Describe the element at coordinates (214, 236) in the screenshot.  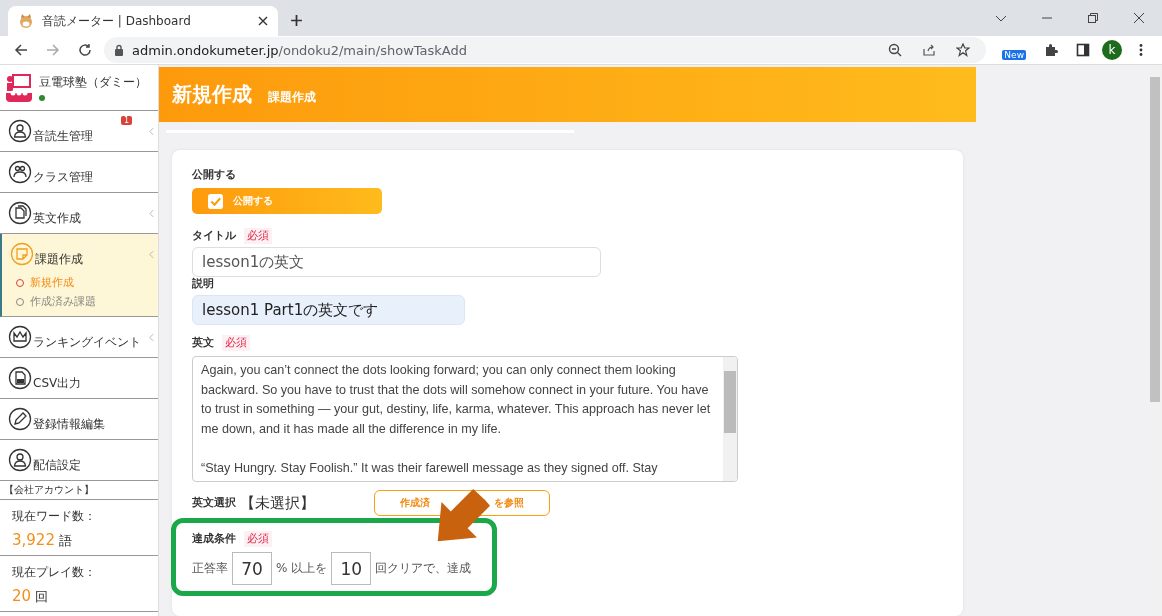
I see `field-label: タイトル` at that location.